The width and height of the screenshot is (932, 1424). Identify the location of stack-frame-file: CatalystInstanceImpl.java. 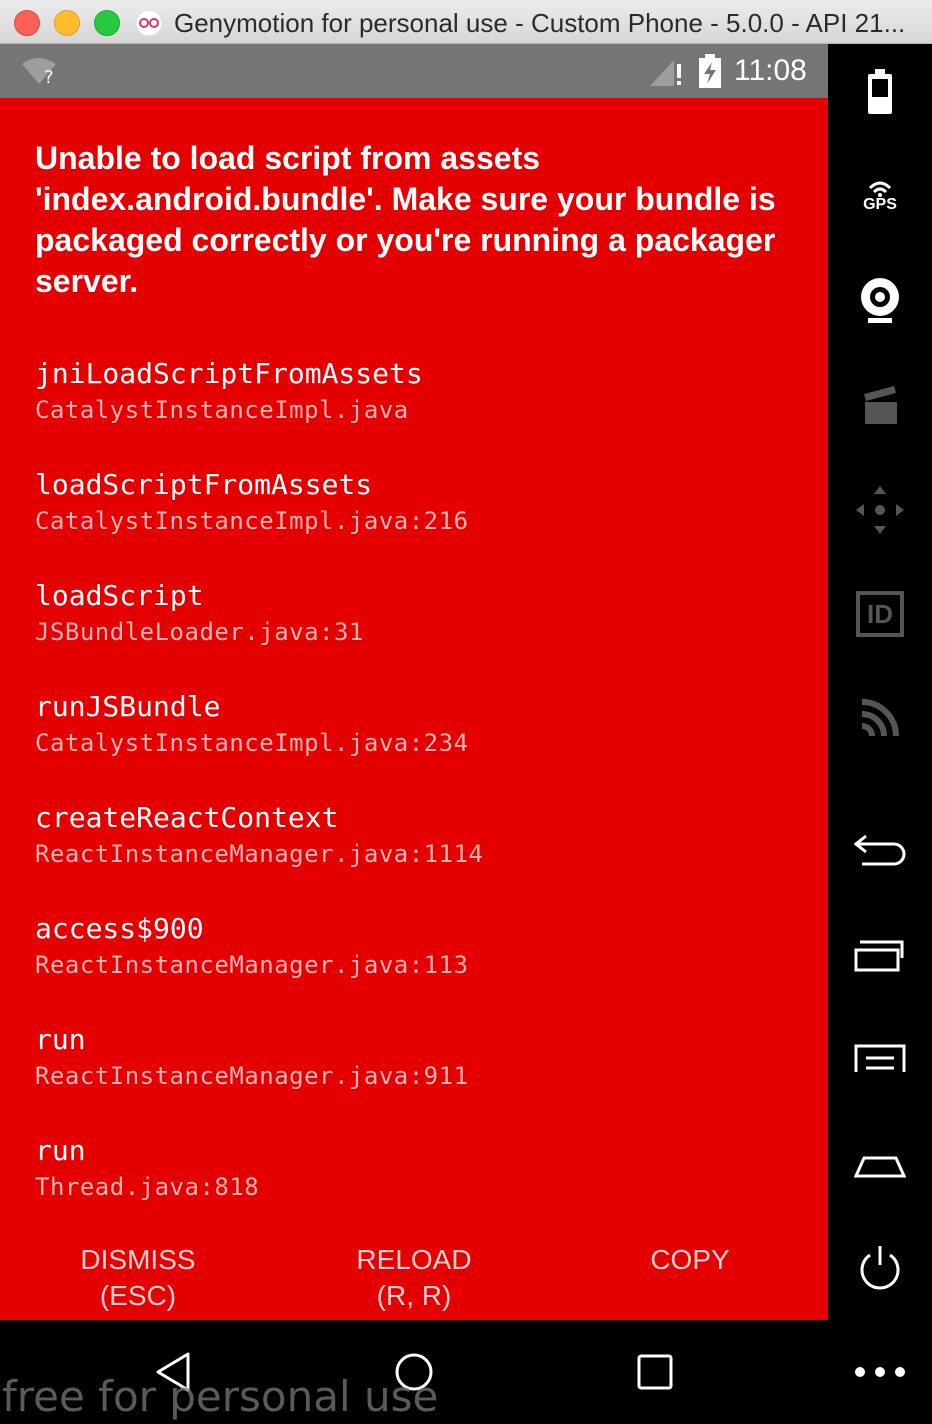
(222, 410).